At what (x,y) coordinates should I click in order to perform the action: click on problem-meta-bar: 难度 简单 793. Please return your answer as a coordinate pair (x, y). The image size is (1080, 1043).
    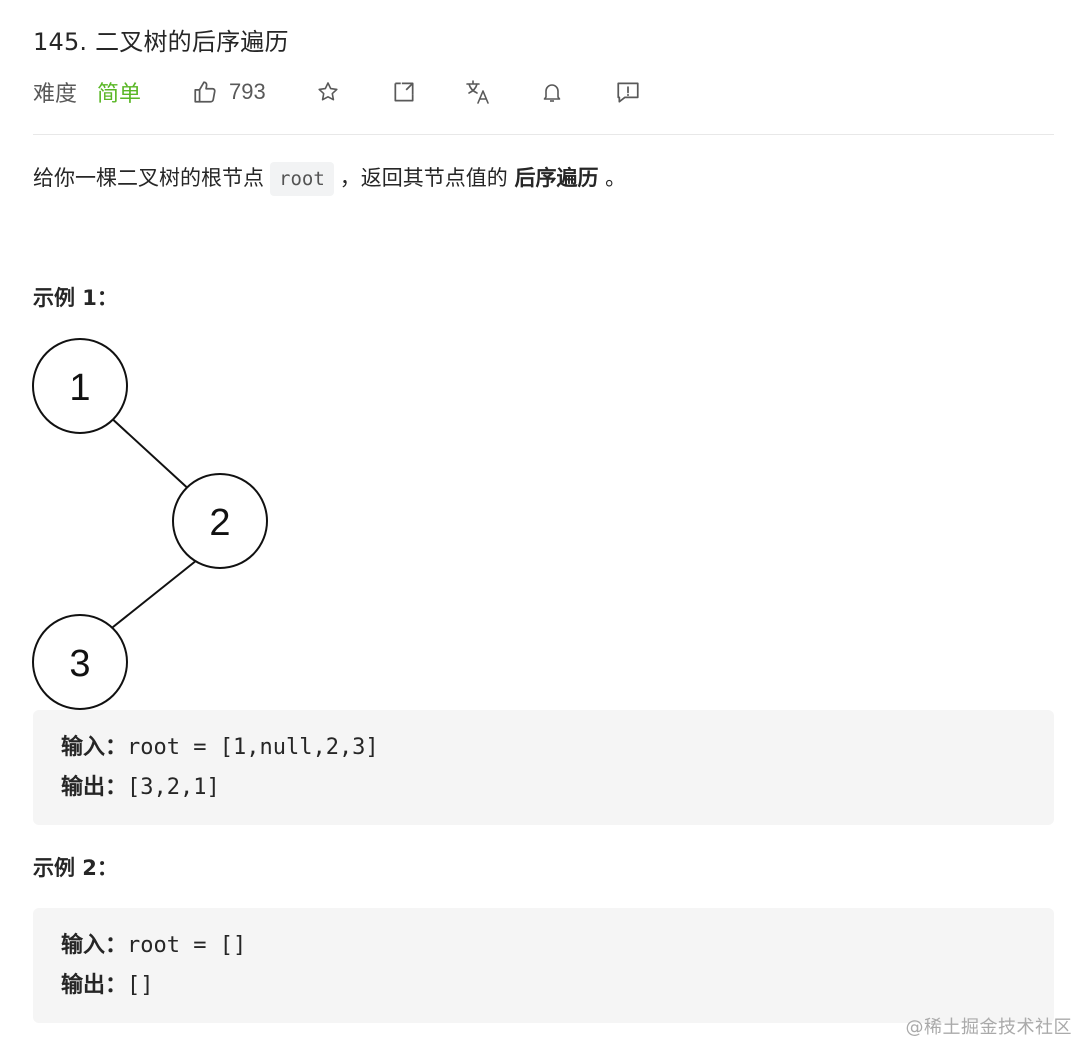
    Looking at the image, I should click on (337, 92).